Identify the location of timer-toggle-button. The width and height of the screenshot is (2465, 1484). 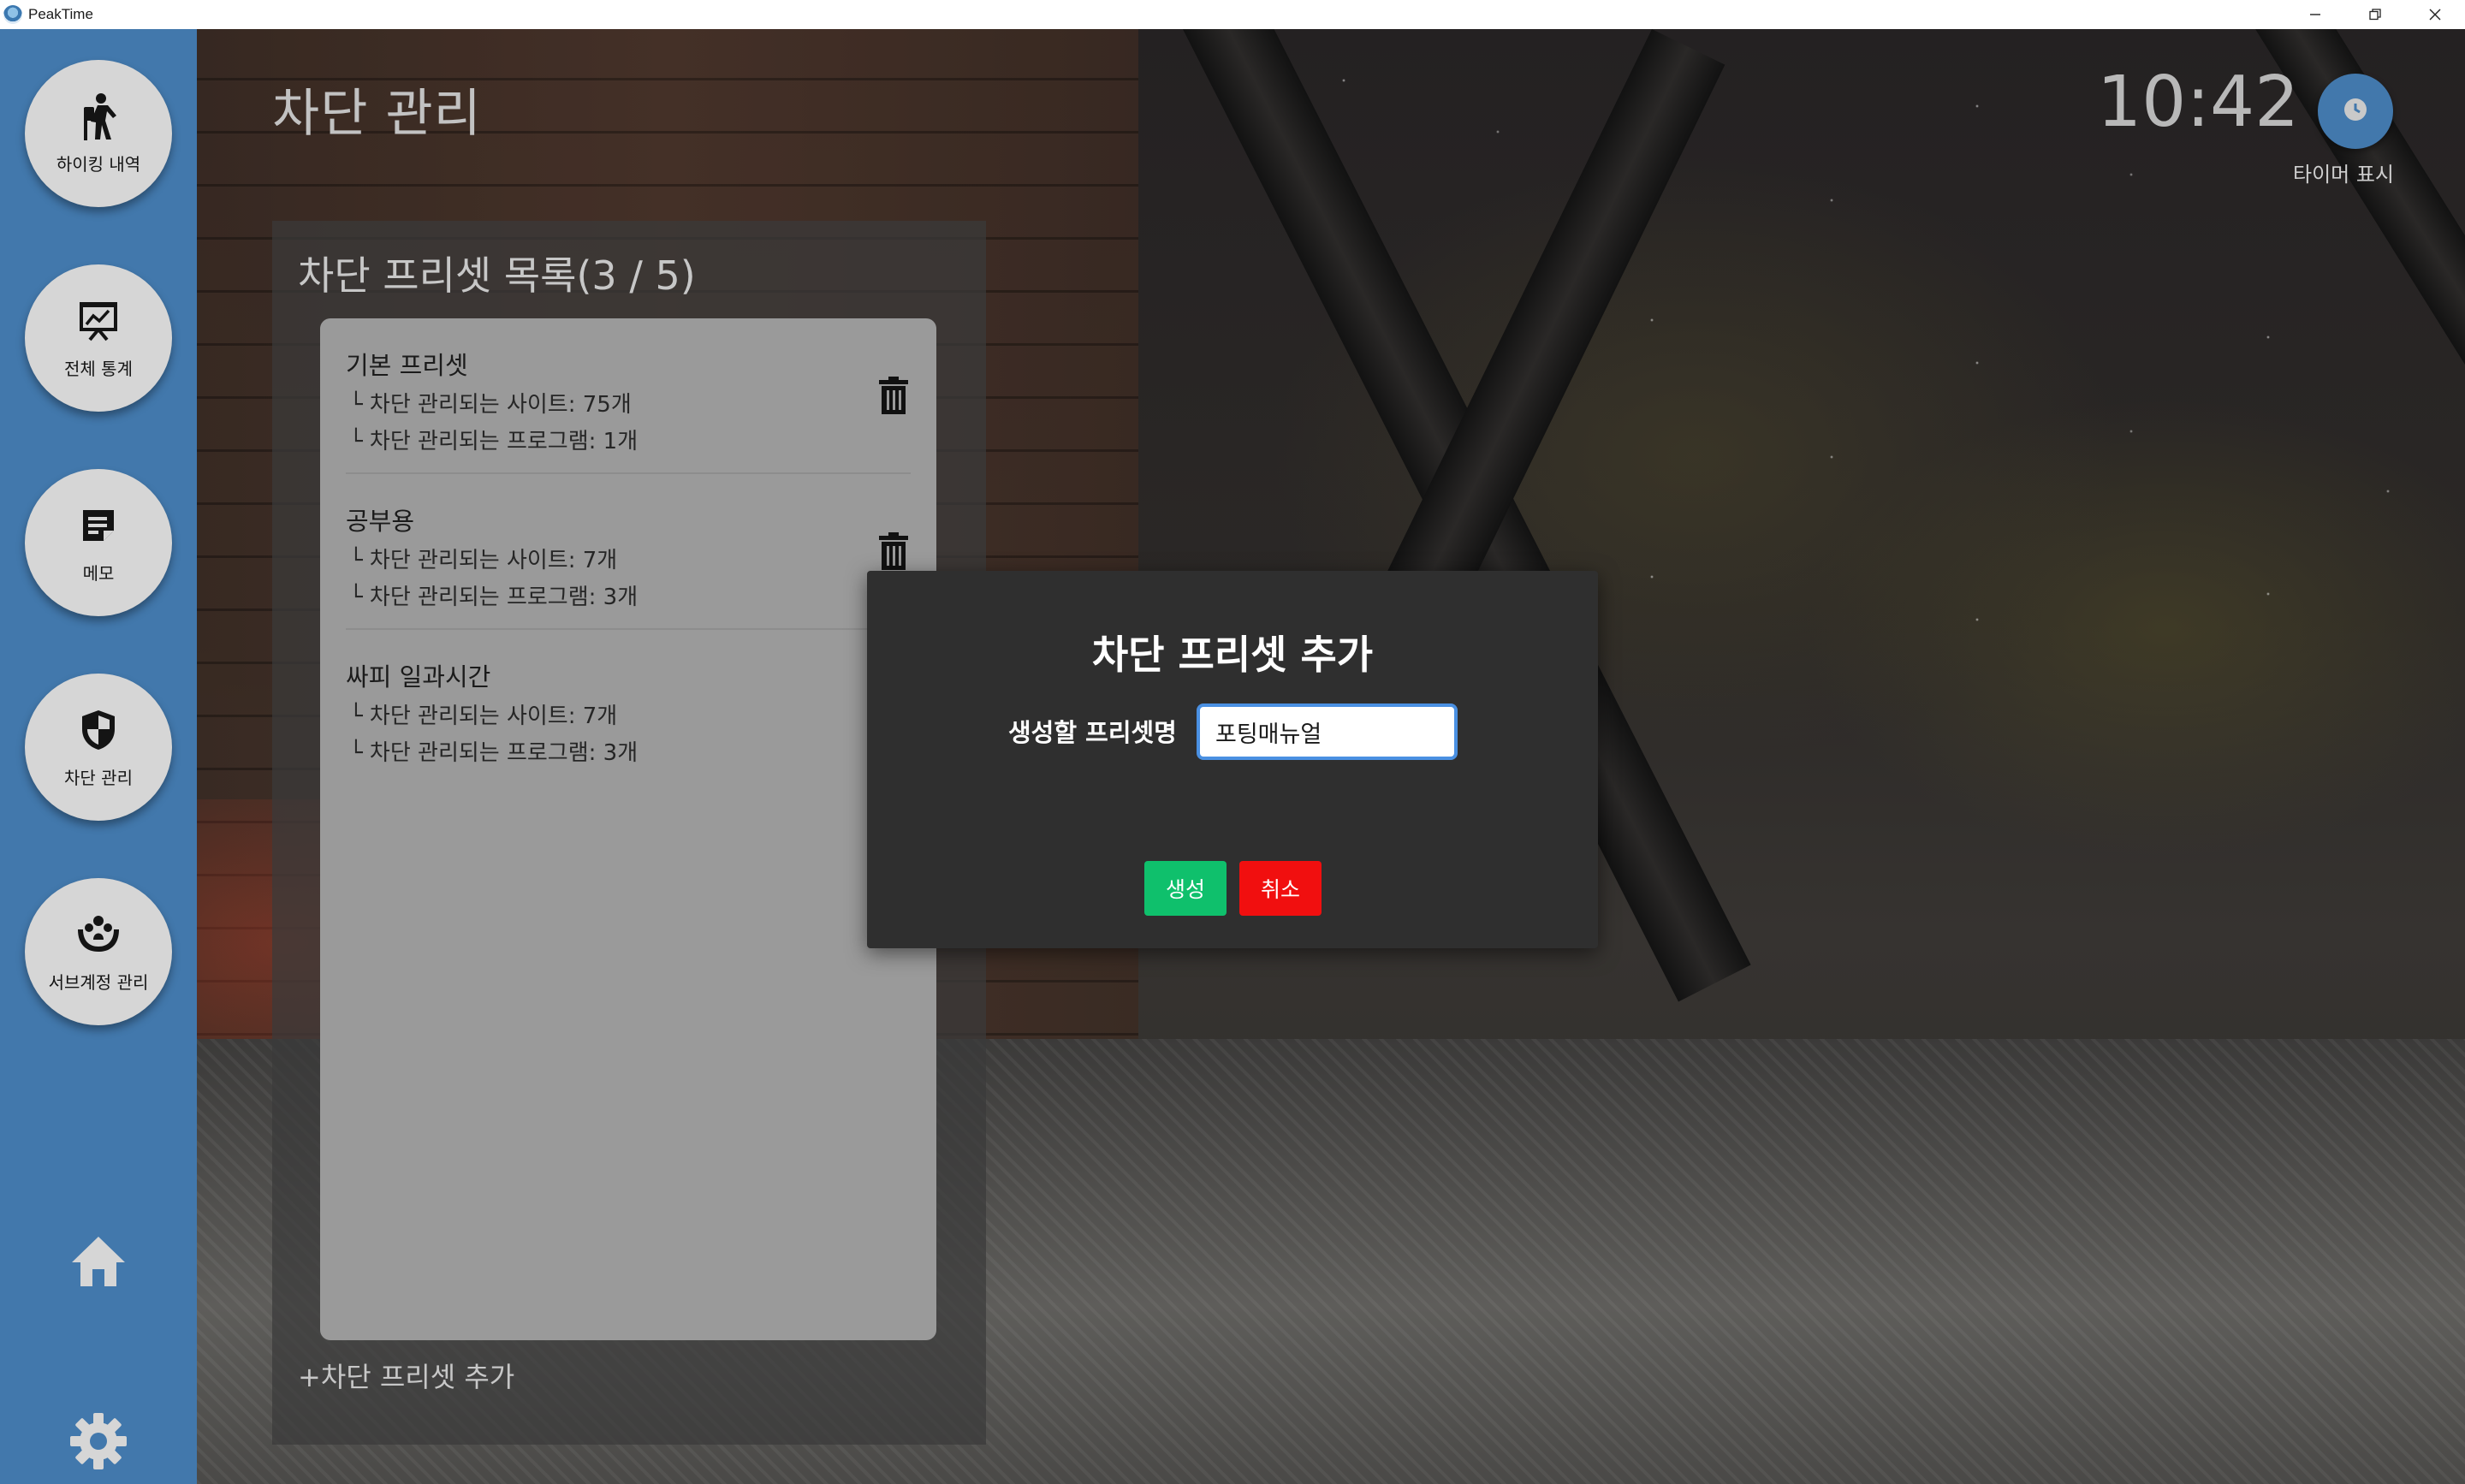
(2355, 111).